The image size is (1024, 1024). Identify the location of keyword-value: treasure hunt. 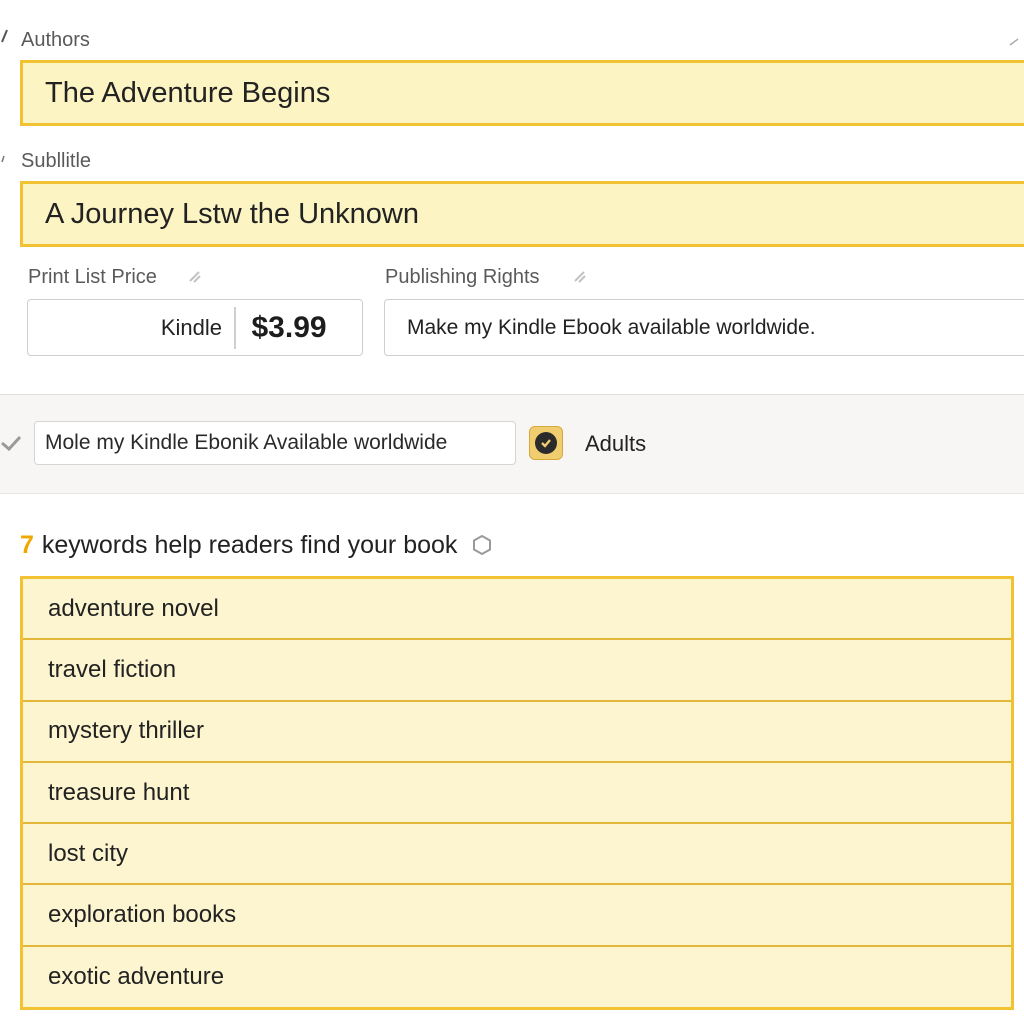
(119, 792).